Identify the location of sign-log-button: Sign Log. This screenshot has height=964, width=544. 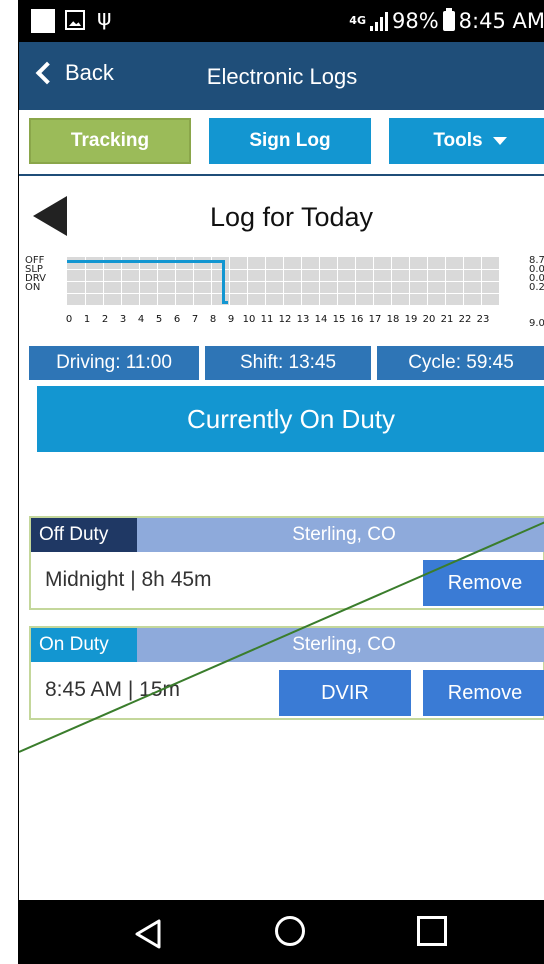
(290, 141).